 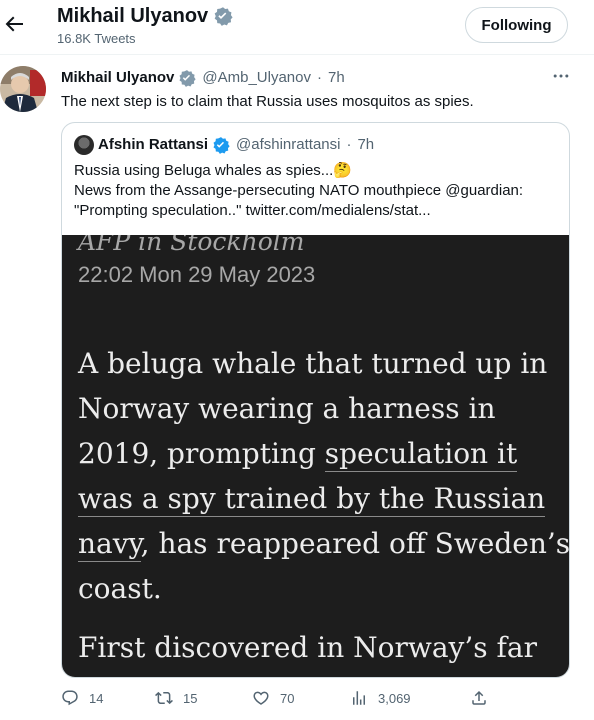 What do you see at coordinates (201, 453) in the screenshot?
I see `article-text-segment: 2019, prompting` at bounding box center [201, 453].